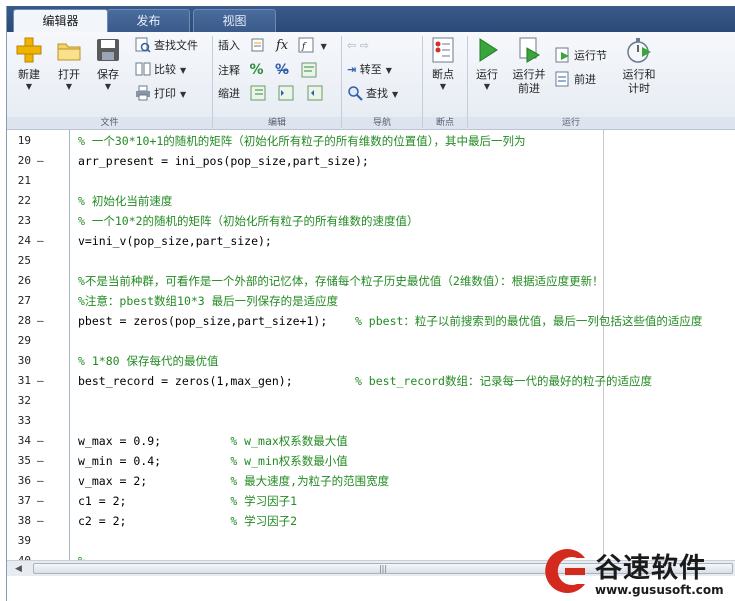 This screenshot has width=735, height=601. What do you see at coordinates (108, 50) in the screenshot?
I see `save-icon` at bounding box center [108, 50].